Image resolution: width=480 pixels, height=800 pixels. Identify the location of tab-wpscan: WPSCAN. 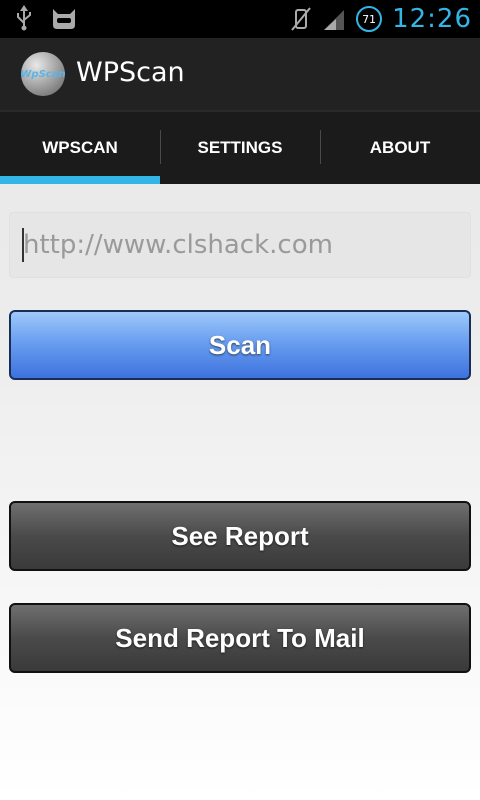
(80, 148).